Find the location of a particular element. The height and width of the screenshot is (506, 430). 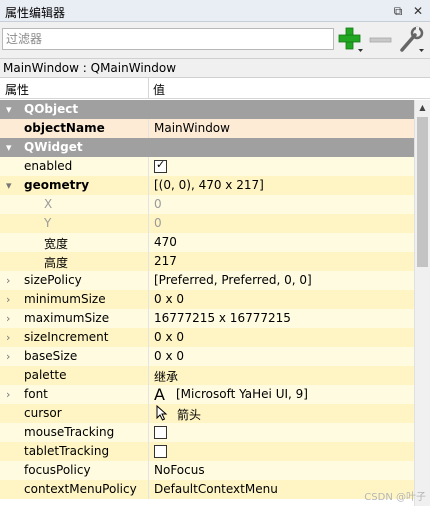

property-row: 宽度 470 is located at coordinates (207, 242).